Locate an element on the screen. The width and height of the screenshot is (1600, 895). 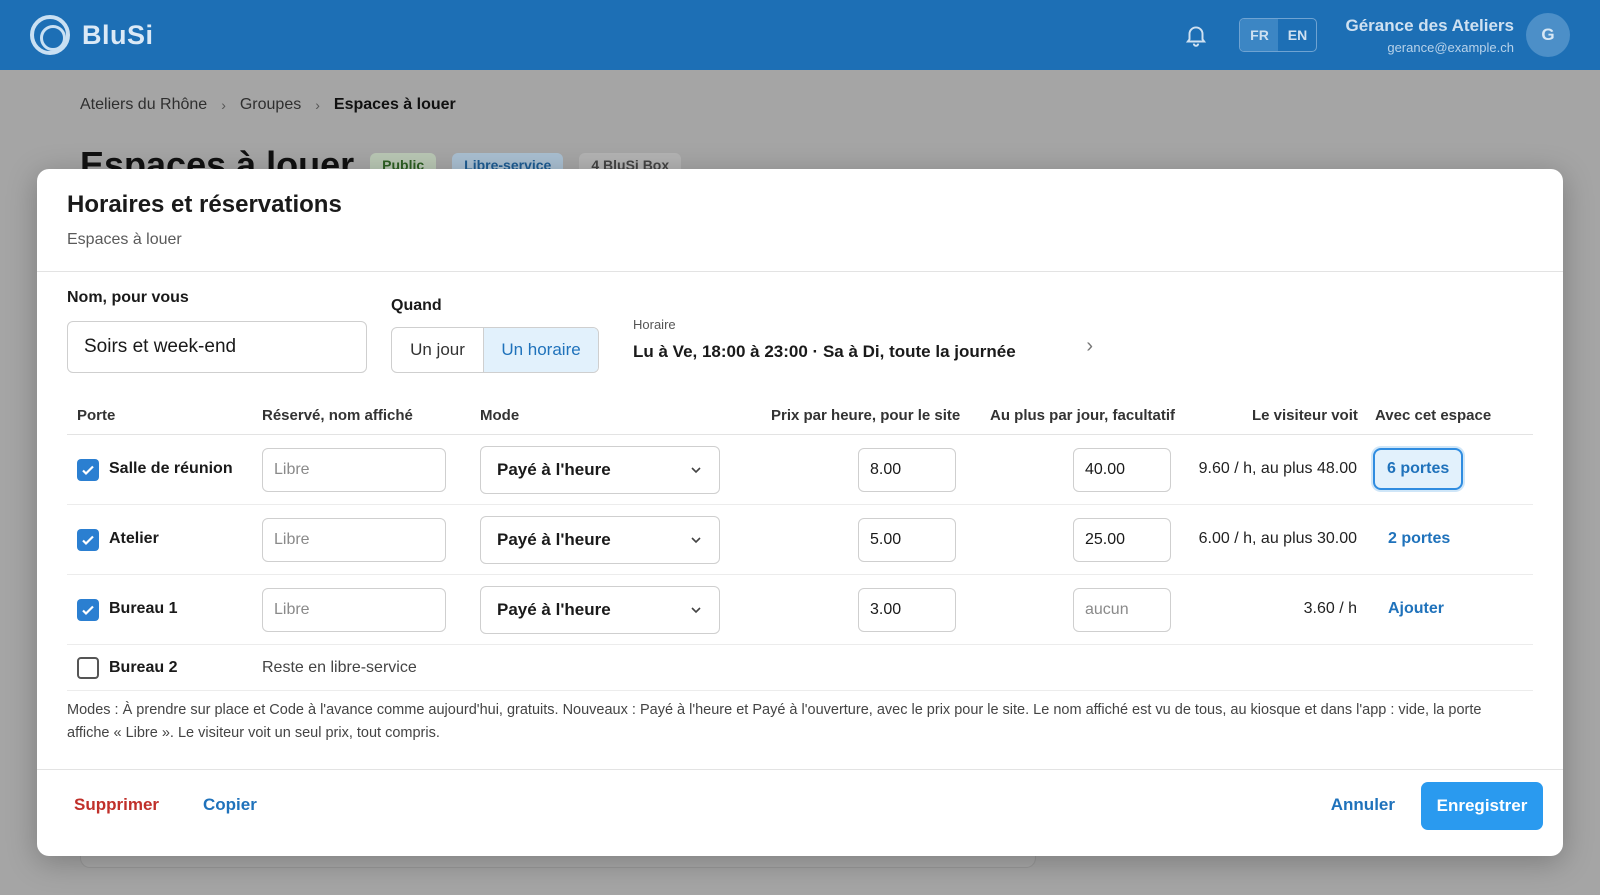
cancel-button: Annuler is located at coordinates (1363, 805).